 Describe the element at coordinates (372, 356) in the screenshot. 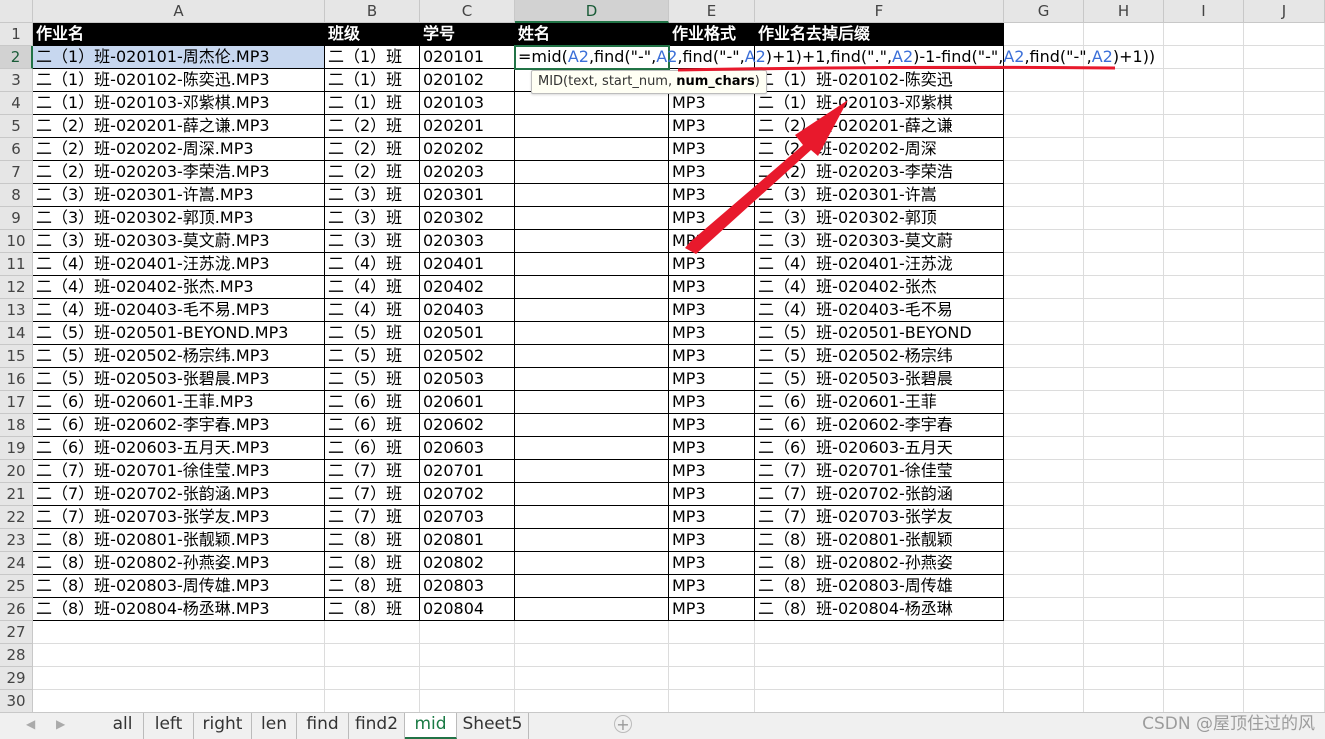

I see `cell-B15: 二（5）班` at that location.